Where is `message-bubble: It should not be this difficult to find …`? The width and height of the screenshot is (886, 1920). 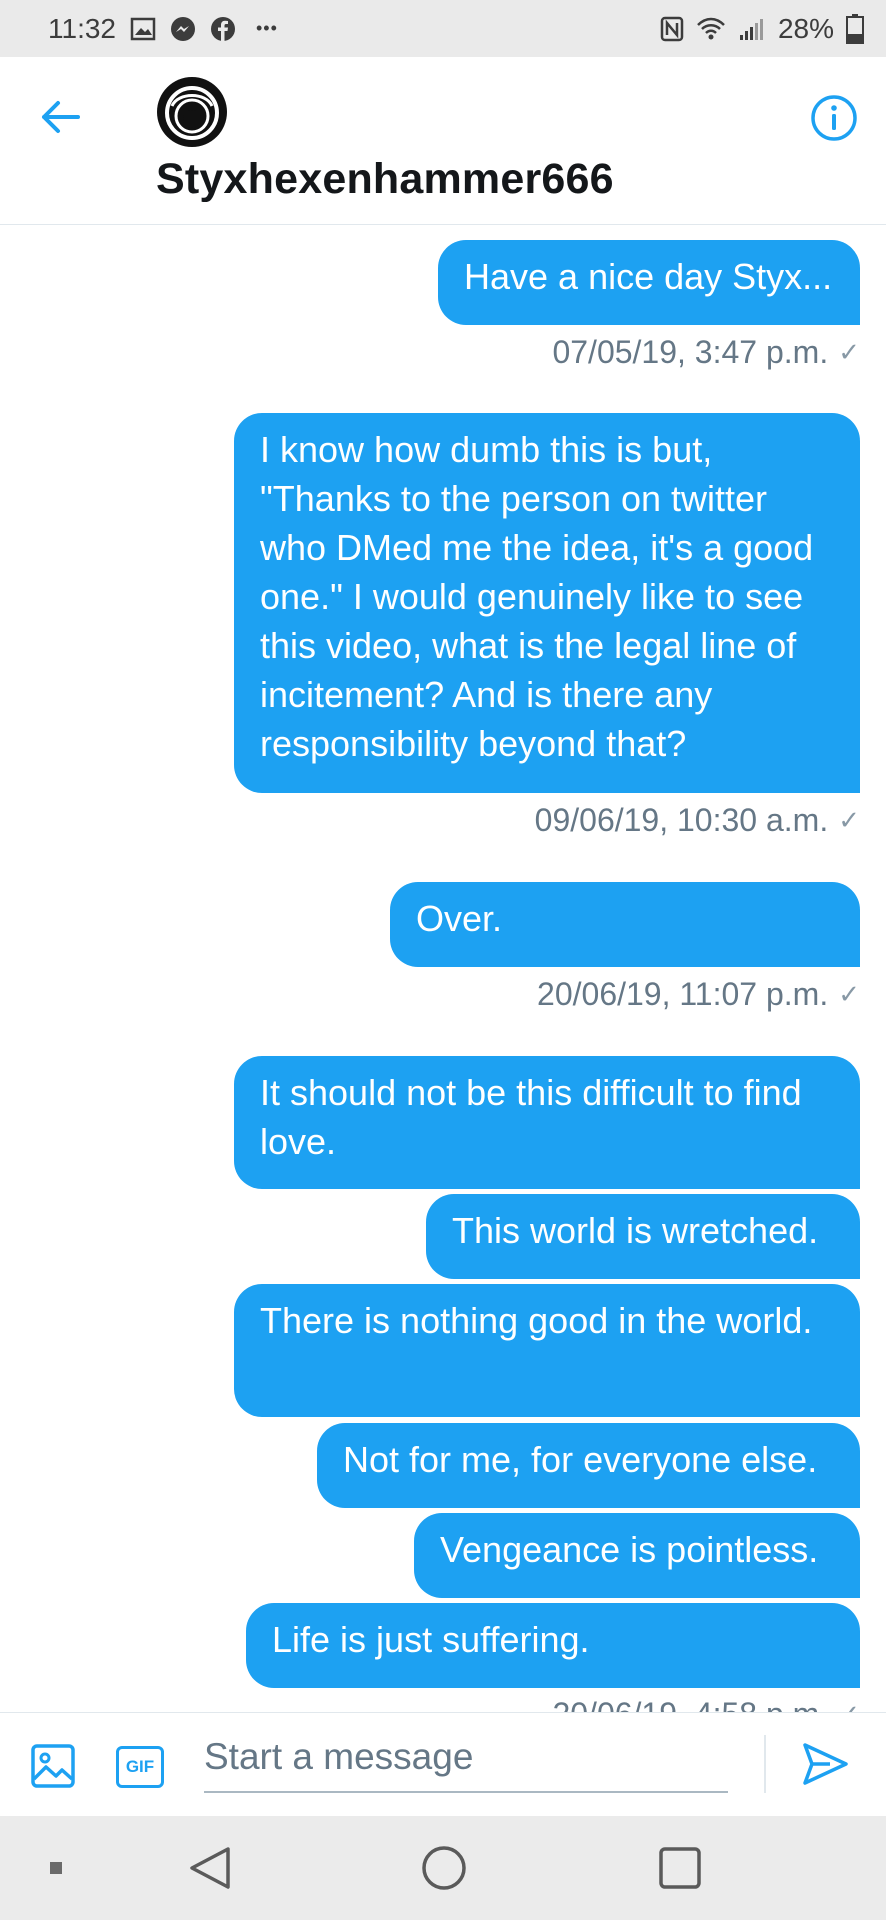 message-bubble: It should not be this difficult to find … is located at coordinates (547, 1122).